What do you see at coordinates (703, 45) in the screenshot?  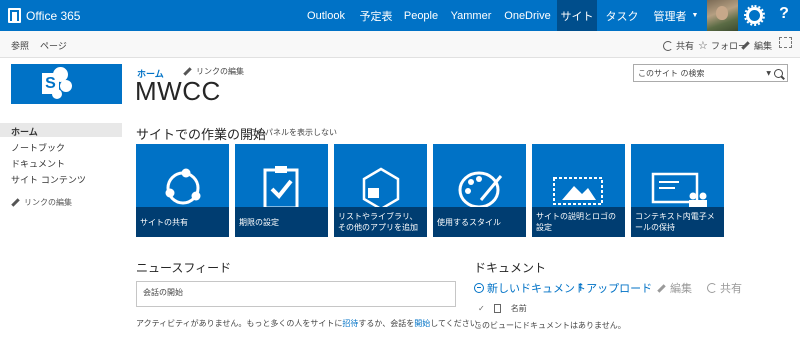 I see `star-icon: ☆` at bounding box center [703, 45].